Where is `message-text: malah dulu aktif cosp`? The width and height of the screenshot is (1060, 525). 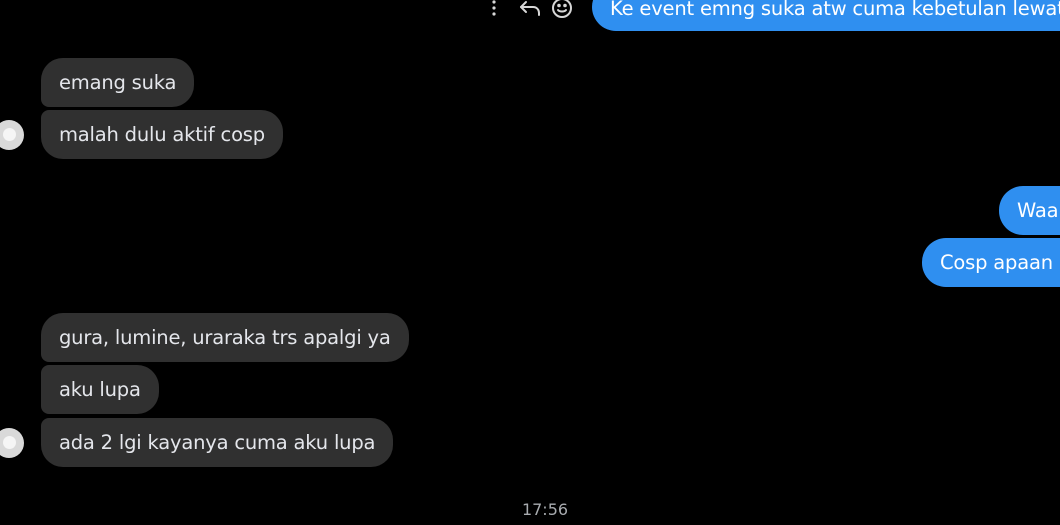 message-text: malah dulu aktif cosp is located at coordinates (162, 134).